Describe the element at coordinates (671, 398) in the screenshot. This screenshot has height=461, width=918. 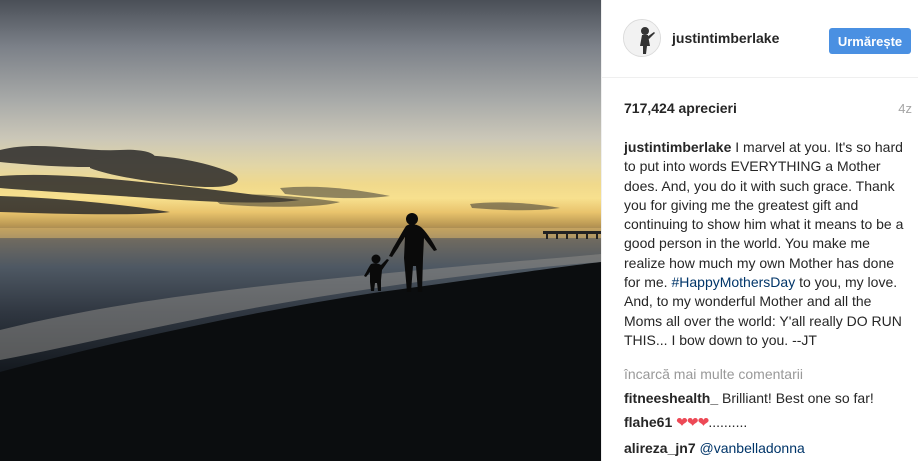
I see `comment-username: fitneeshealth_` at that location.